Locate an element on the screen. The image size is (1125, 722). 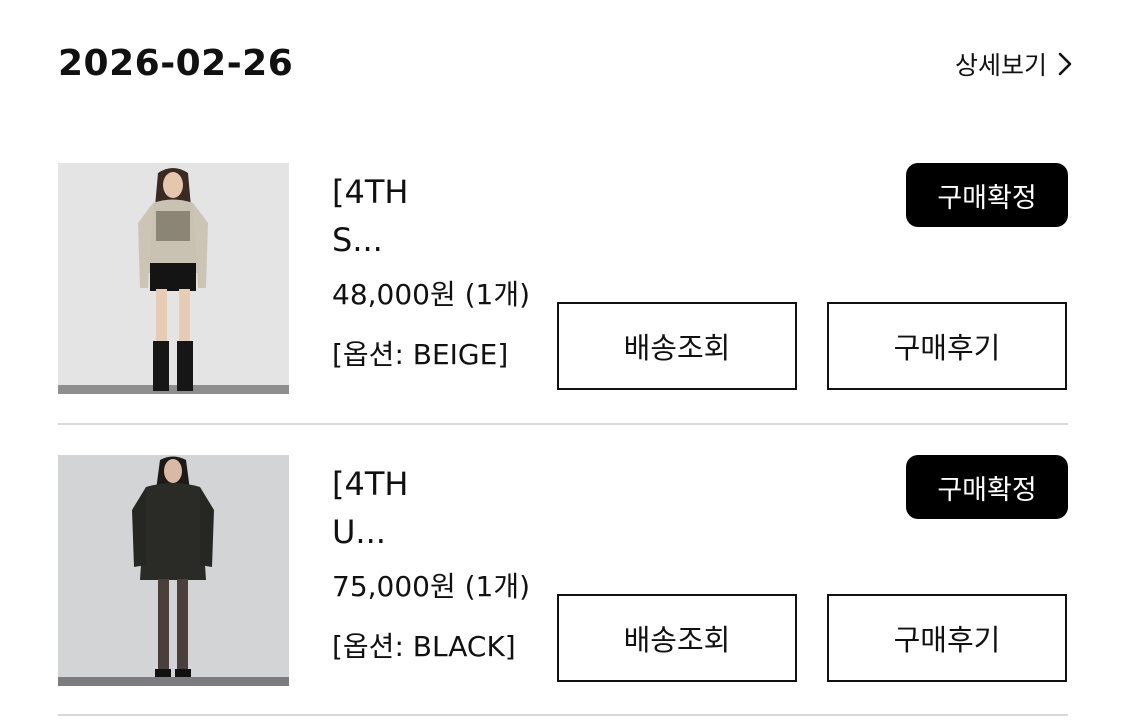
product-option: [옵션: BLACK] is located at coordinates (424, 646).